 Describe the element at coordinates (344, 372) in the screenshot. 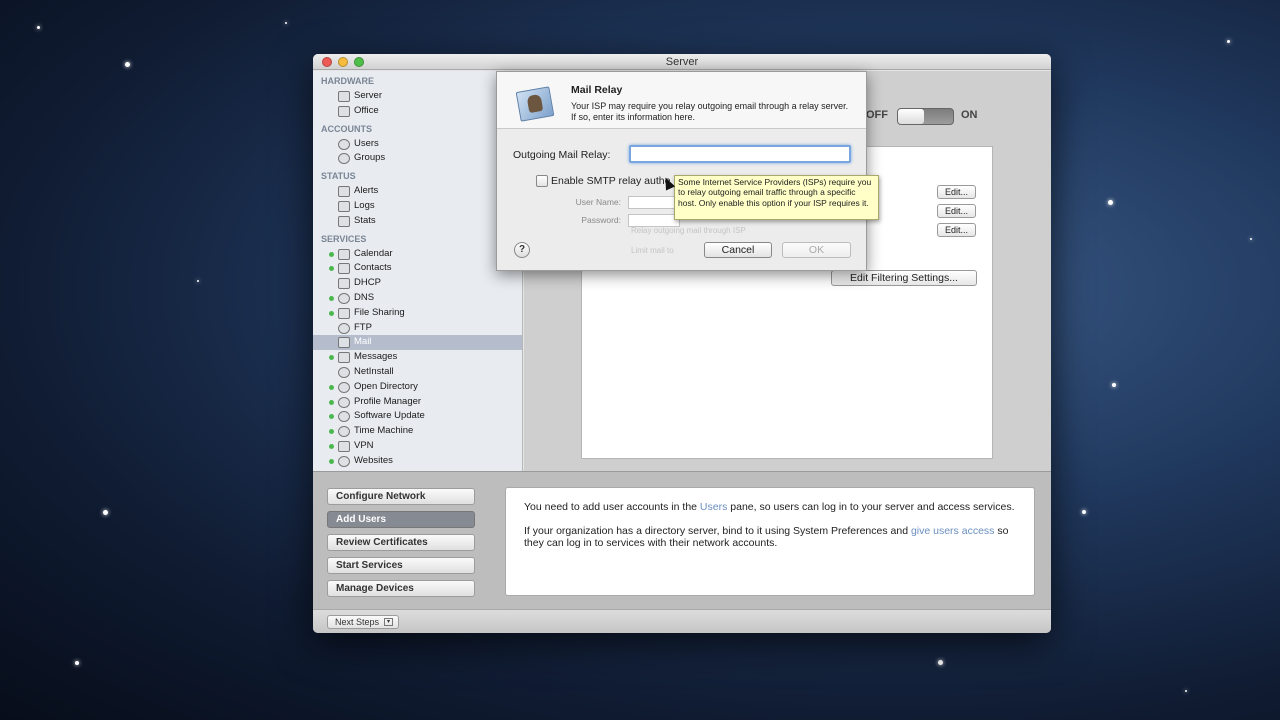

I see `netinstall-icon` at that location.